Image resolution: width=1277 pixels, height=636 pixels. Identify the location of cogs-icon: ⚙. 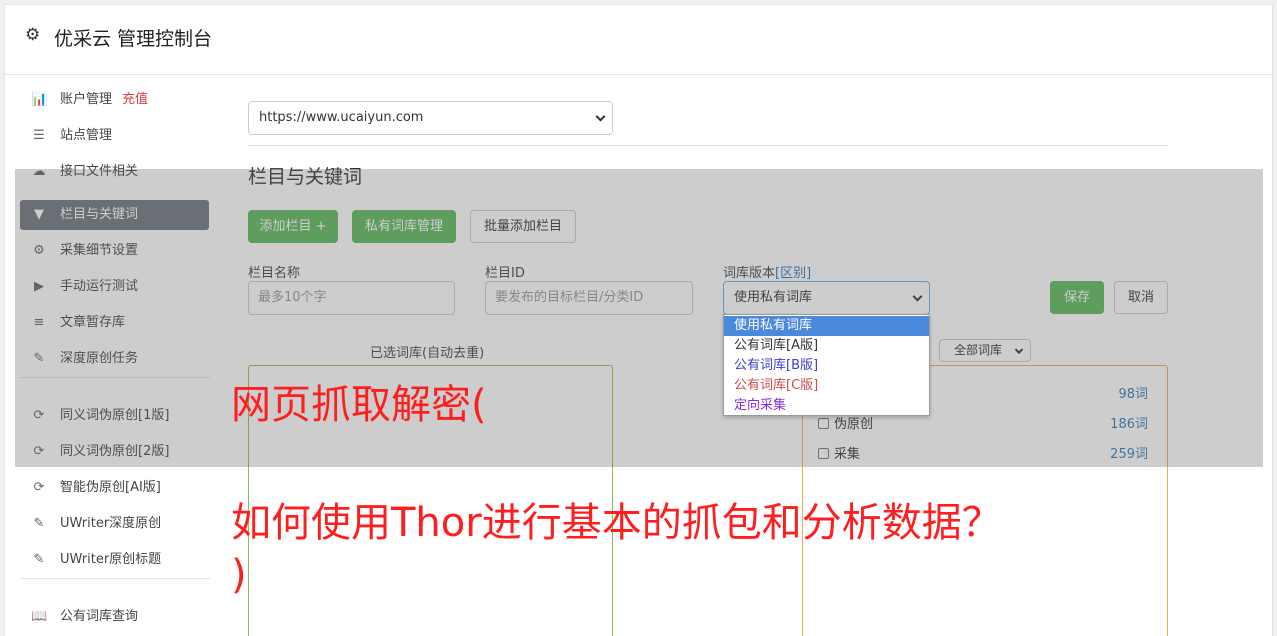
(39, 250).